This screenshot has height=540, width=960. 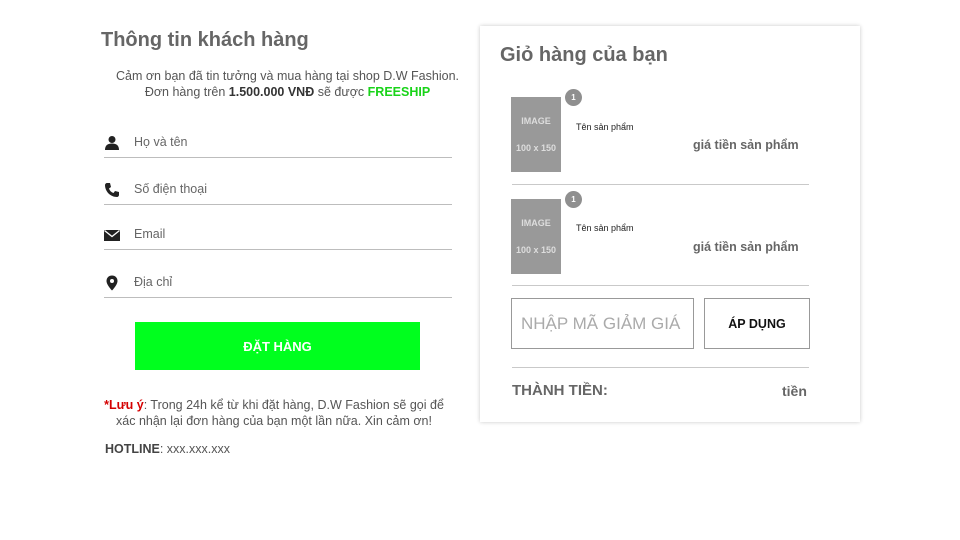 What do you see at coordinates (112, 143) in the screenshot?
I see `user-icon` at bounding box center [112, 143].